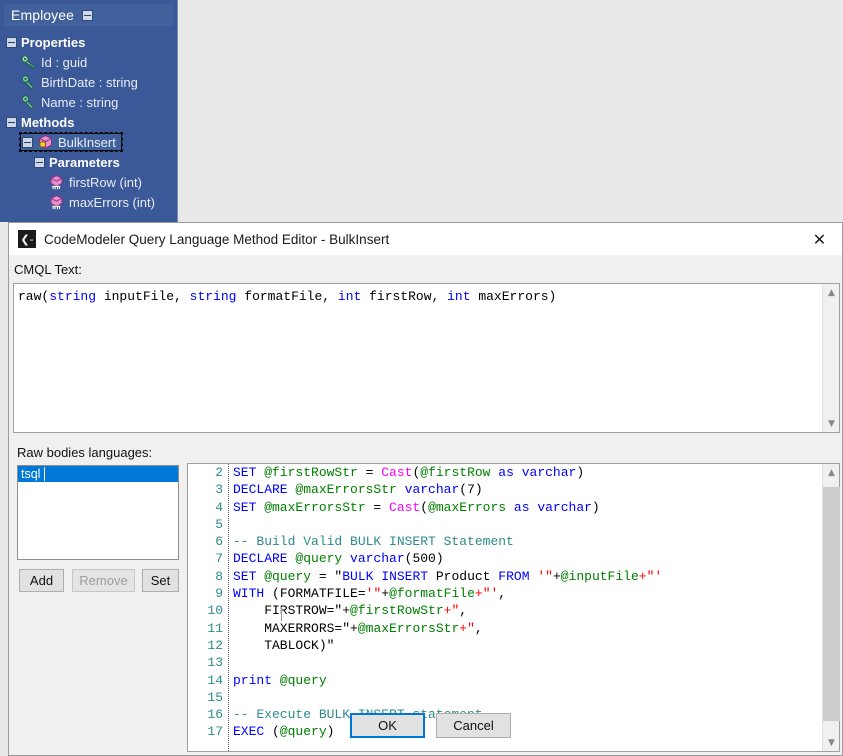 The height and width of the screenshot is (756, 843). What do you see at coordinates (303, 732) in the screenshot?
I see `code-token: @query` at bounding box center [303, 732].